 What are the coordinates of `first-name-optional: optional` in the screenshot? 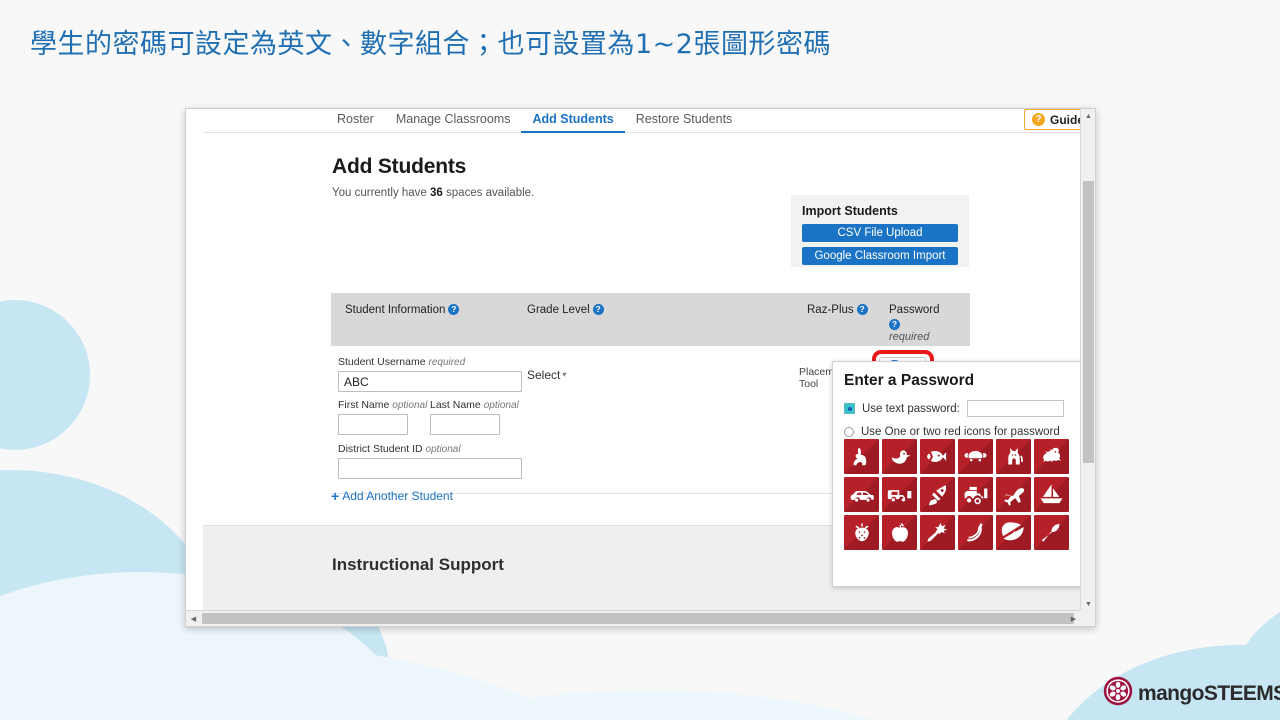 It's located at (410, 405).